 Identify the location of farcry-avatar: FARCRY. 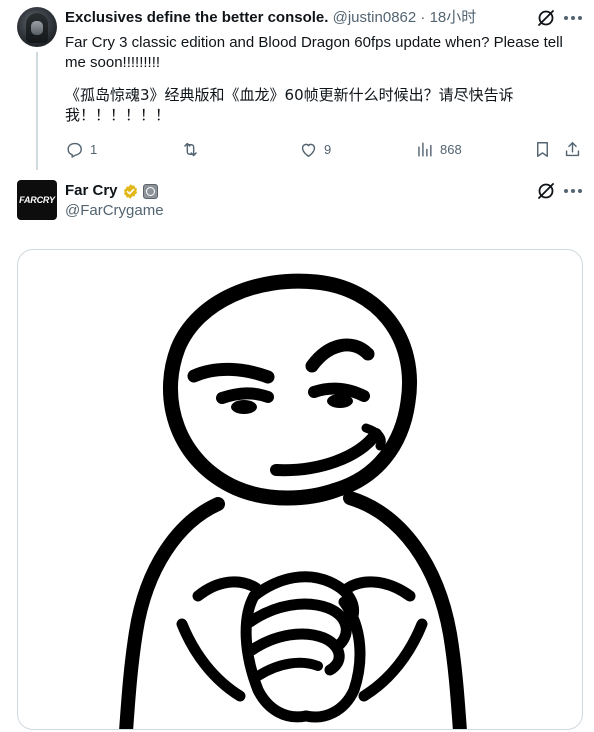
(37, 200).